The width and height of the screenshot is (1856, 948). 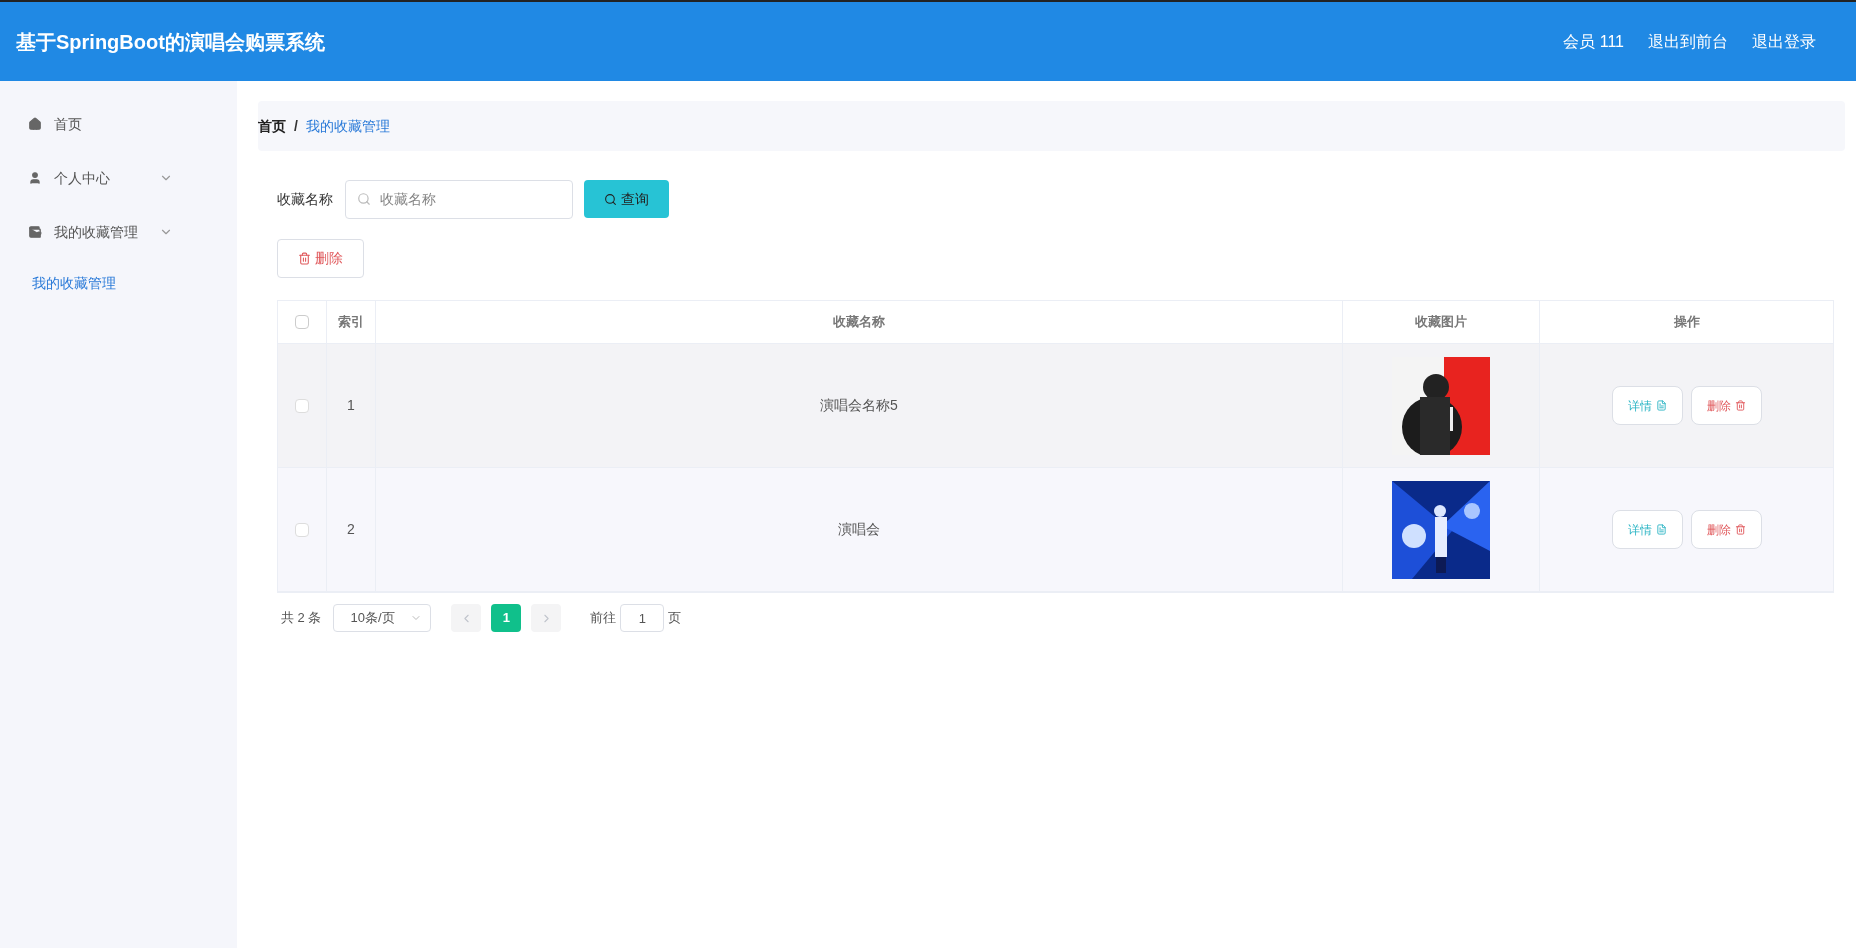 What do you see at coordinates (1441, 322) in the screenshot?
I see `column-header: 收藏图片` at bounding box center [1441, 322].